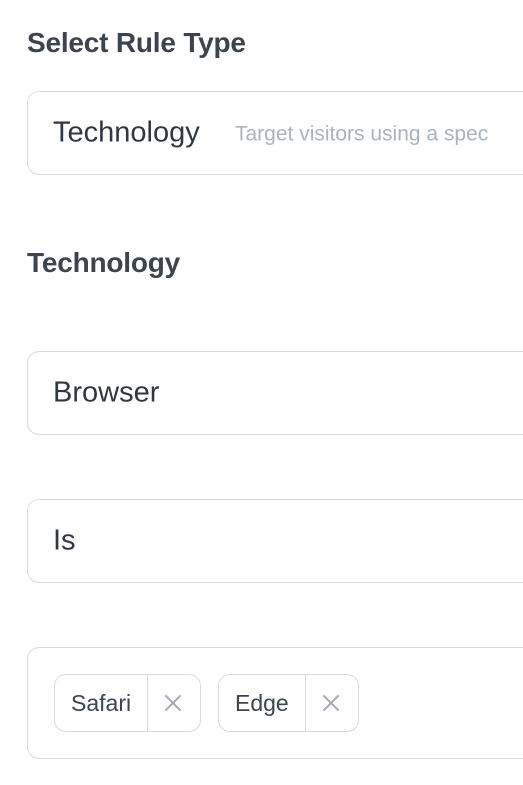 The height and width of the screenshot is (785, 523). I want to click on value-chip-safari: Safari, so click(127, 703).